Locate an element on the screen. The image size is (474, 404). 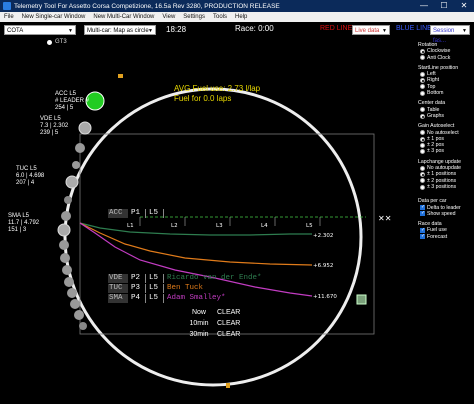
gap-row-leader: ACC P1 L5 is located at coordinates (136, 213).